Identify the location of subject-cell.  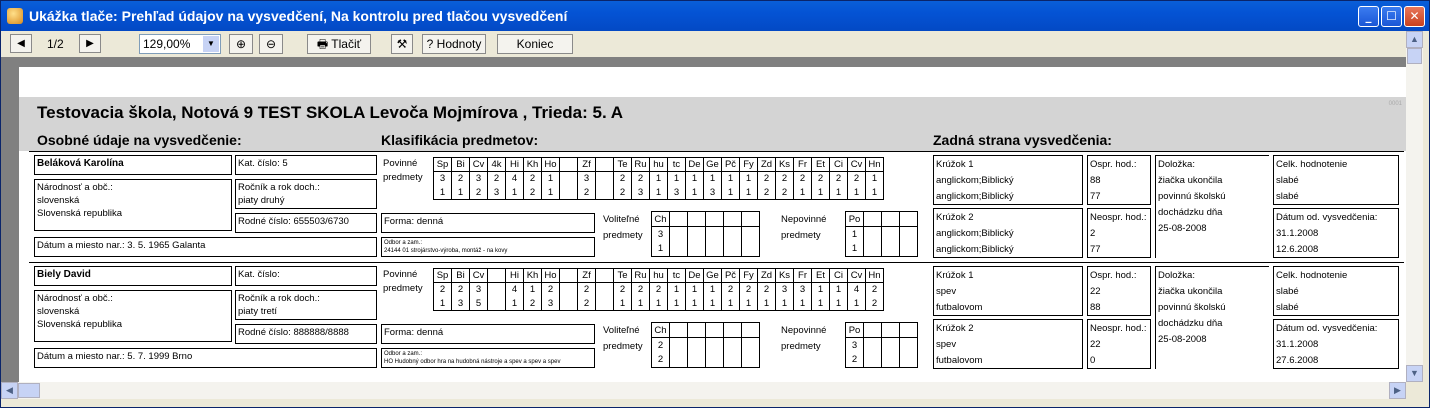
(604, 164).